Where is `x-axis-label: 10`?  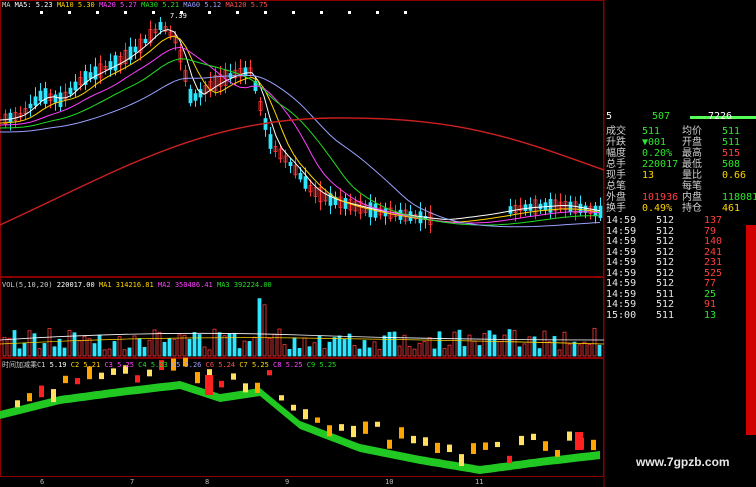 x-axis-label: 10 is located at coordinates (389, 482).